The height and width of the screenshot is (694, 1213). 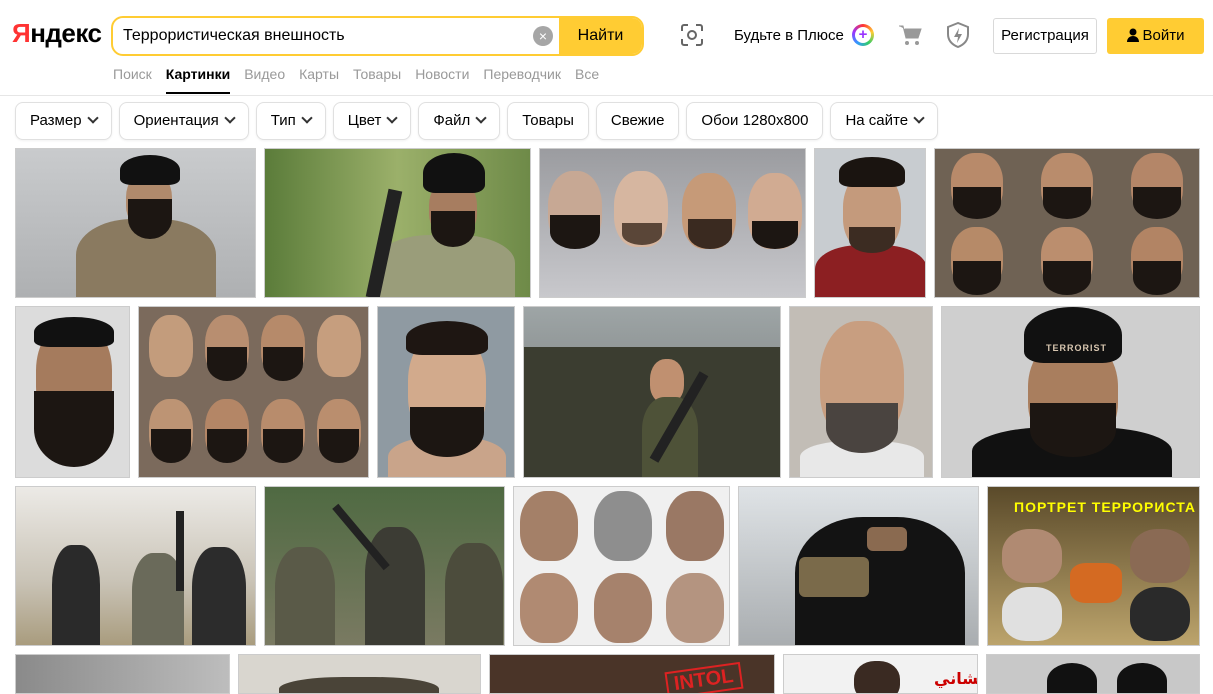 What do you see at coordinates (1163, 35) in the screenshot?
I see `login-label: Войти` at bounding box center [1163, 35].